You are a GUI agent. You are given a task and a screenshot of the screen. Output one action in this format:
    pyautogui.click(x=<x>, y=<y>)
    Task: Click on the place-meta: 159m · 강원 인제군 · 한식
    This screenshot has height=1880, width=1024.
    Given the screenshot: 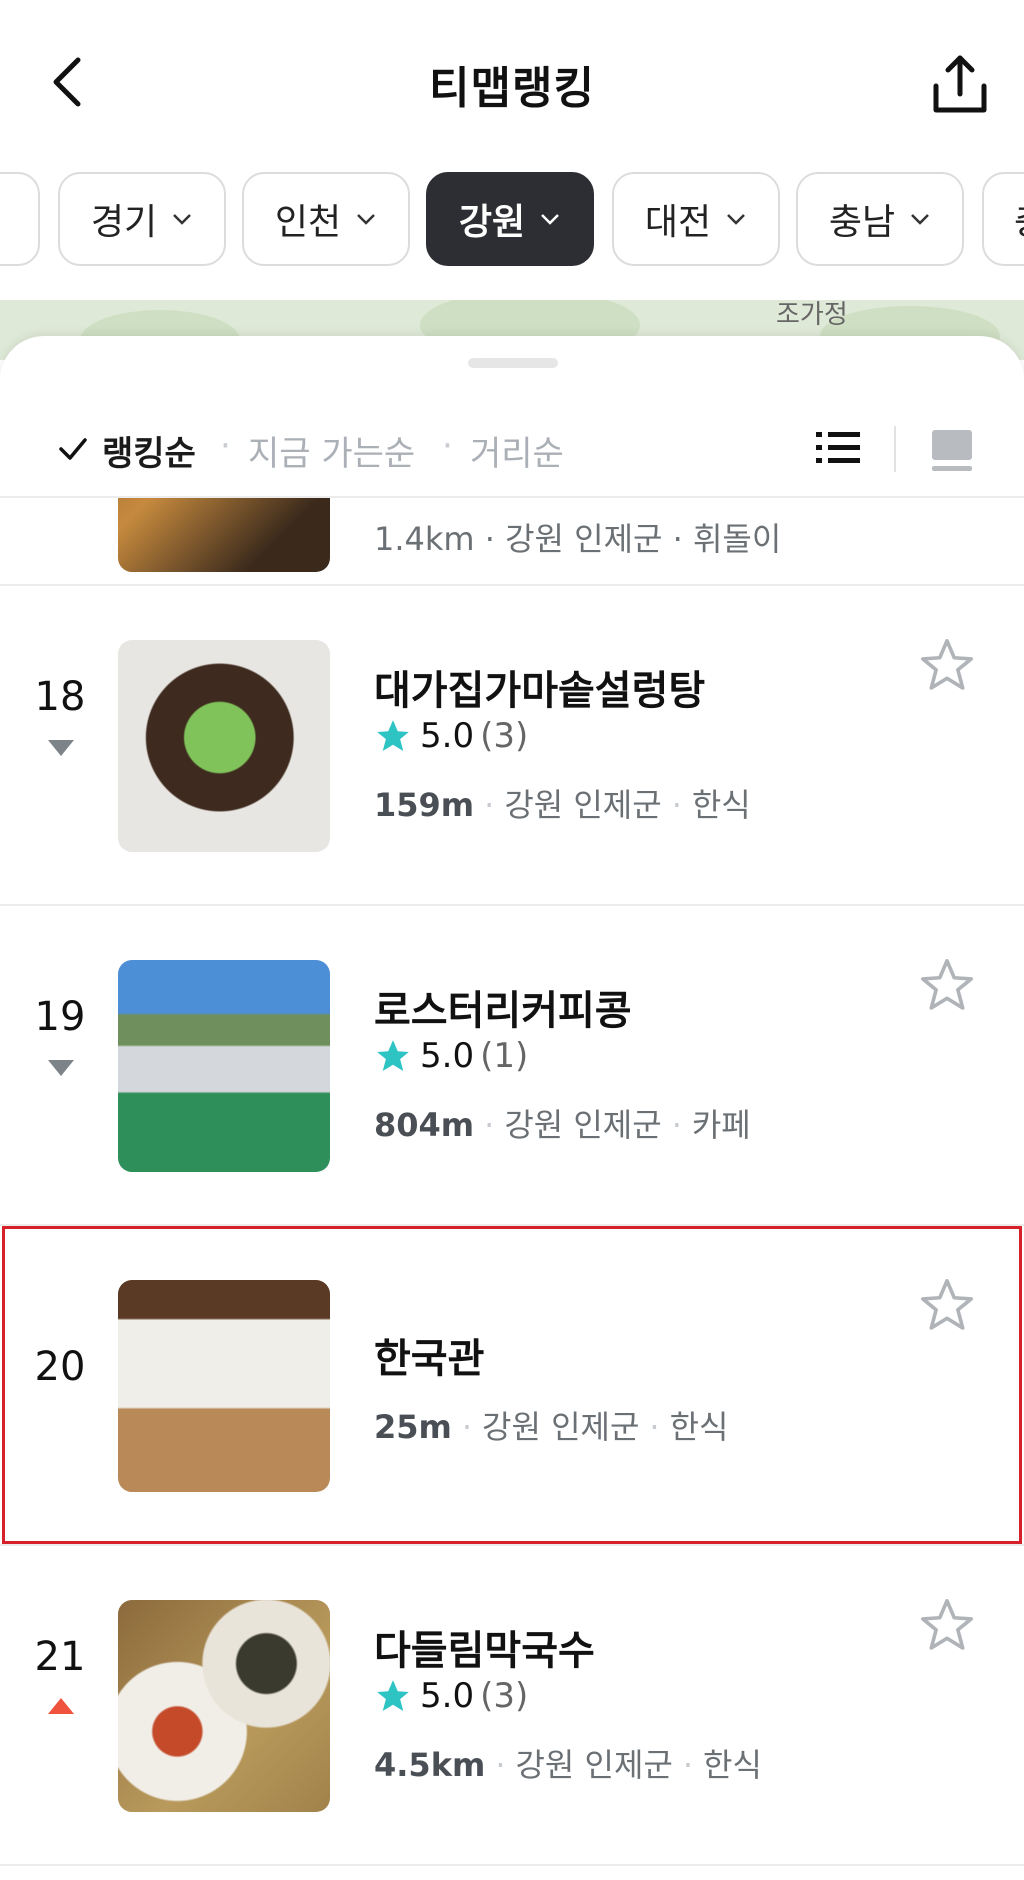 What is the action you would take?
    pyautogui.click(x=562, y=803)
    